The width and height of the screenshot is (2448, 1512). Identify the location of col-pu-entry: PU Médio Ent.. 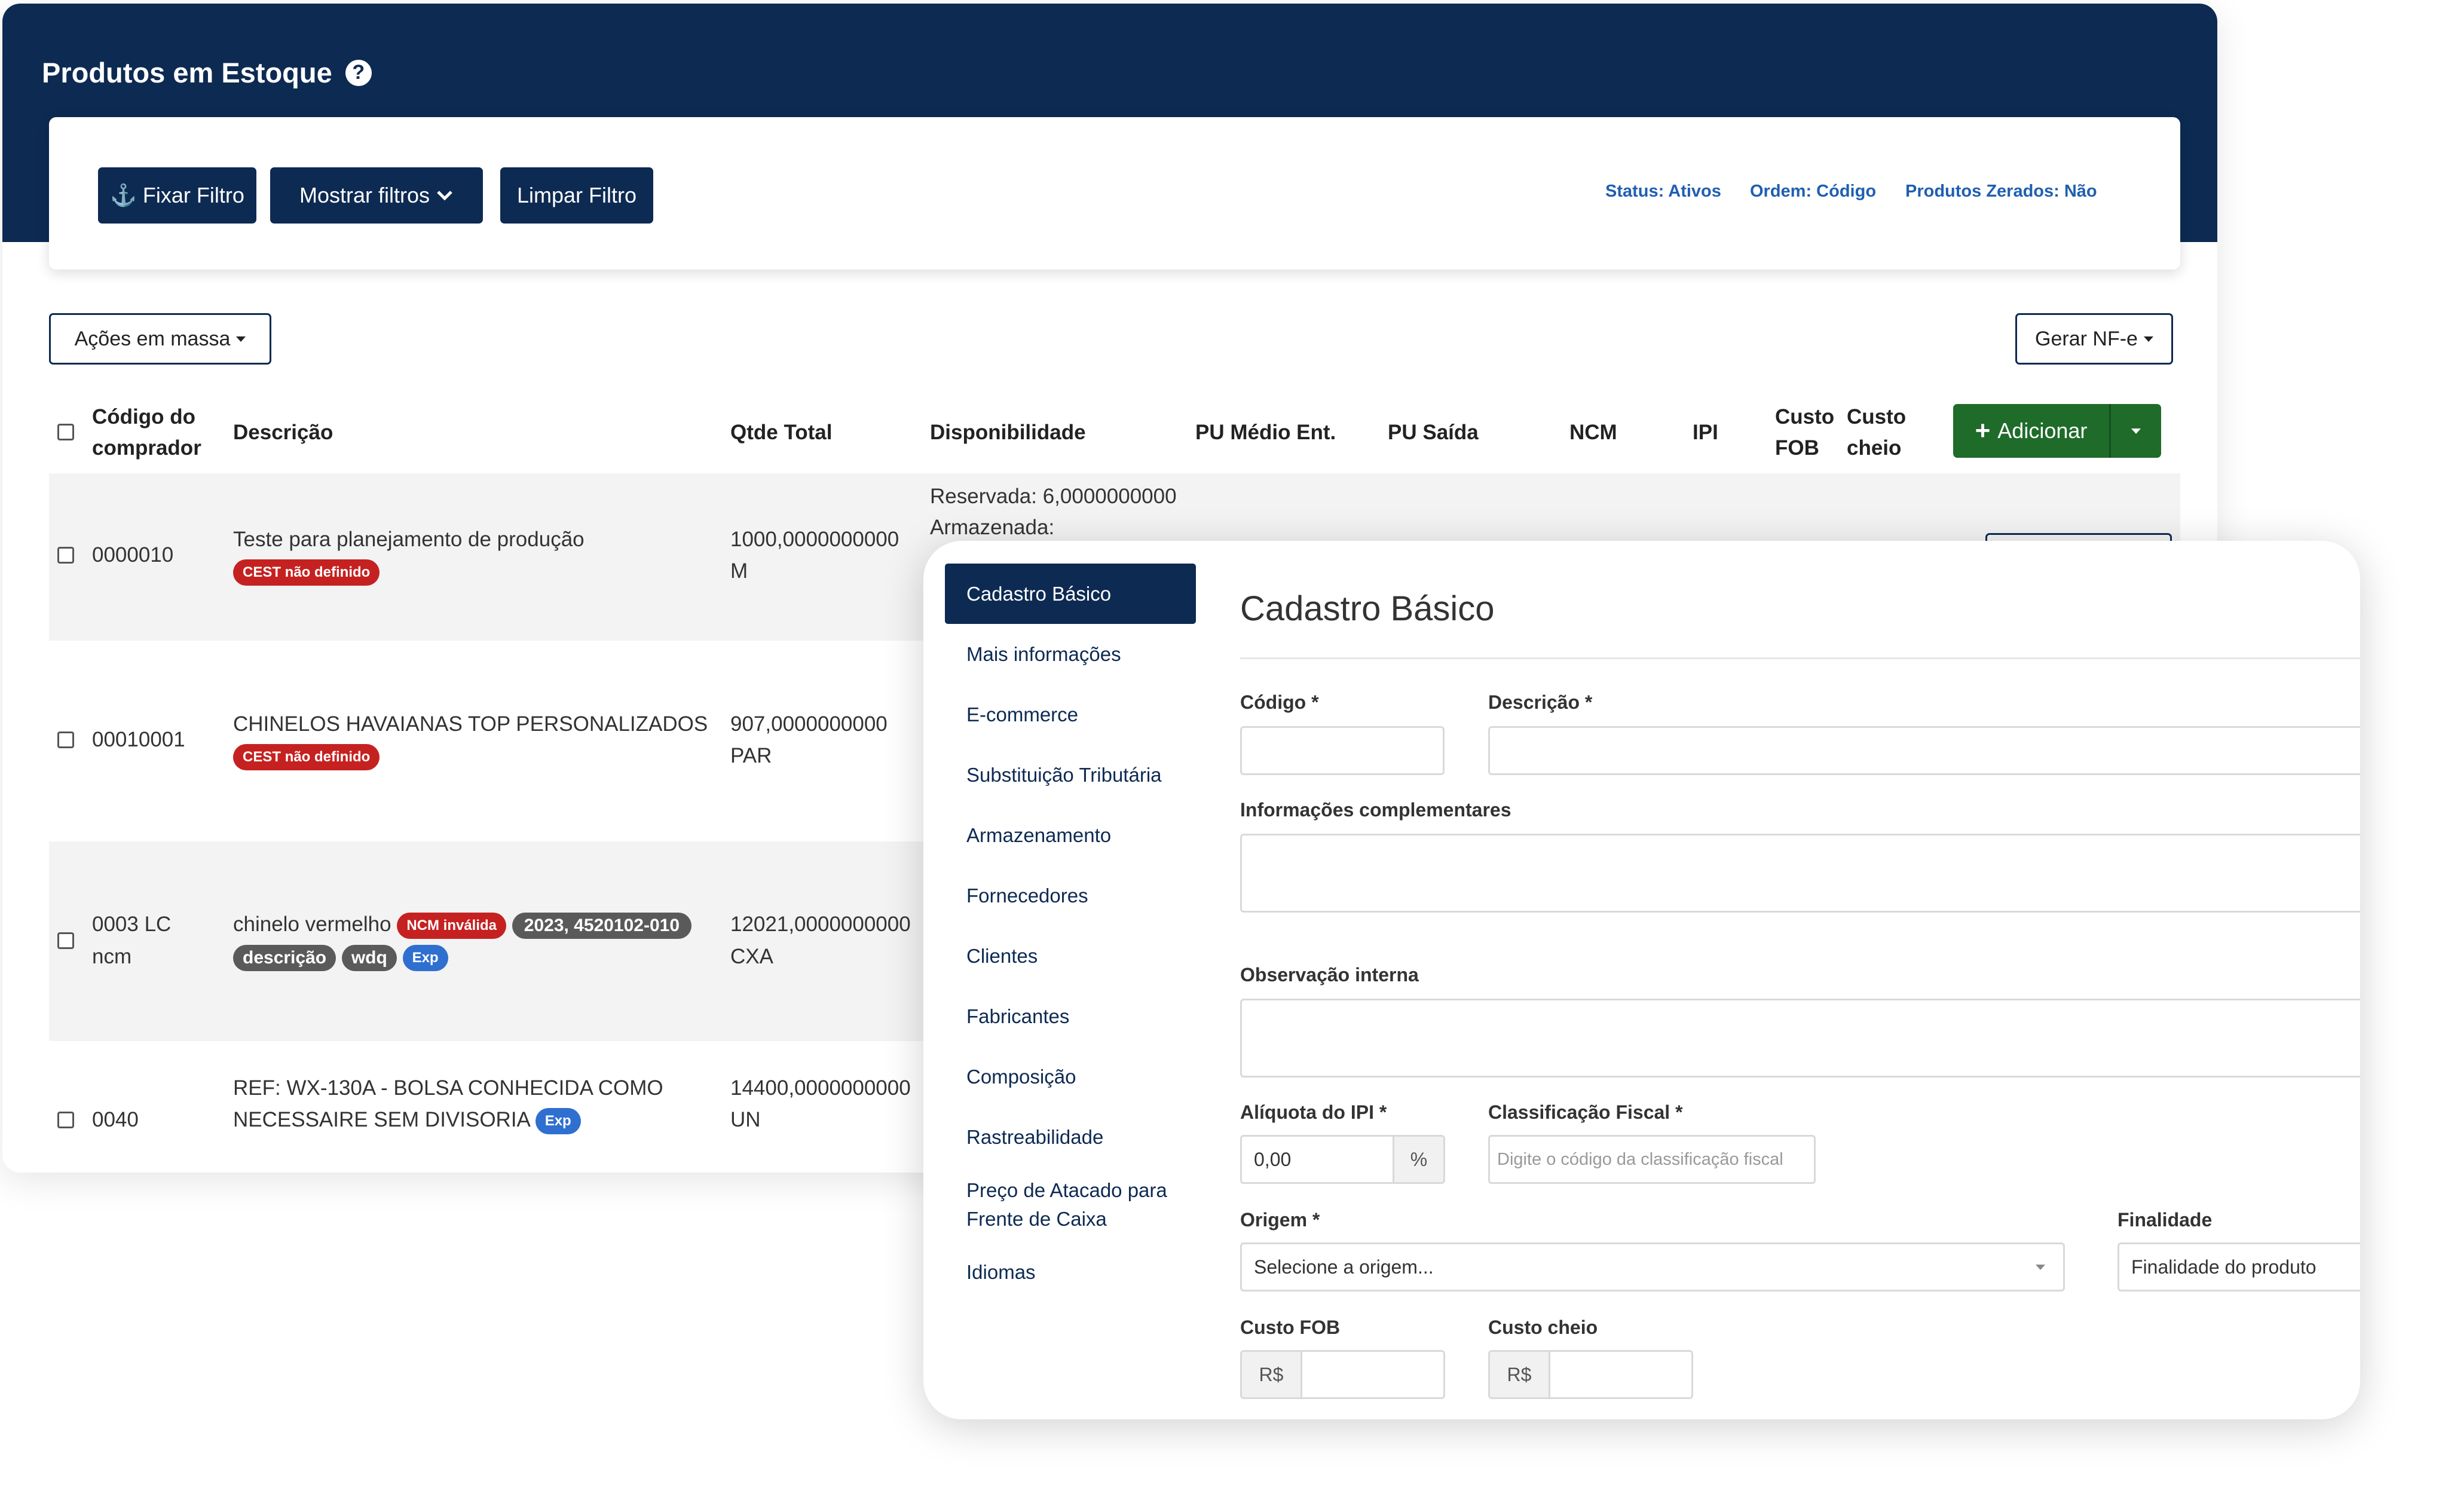
(1266, 432).